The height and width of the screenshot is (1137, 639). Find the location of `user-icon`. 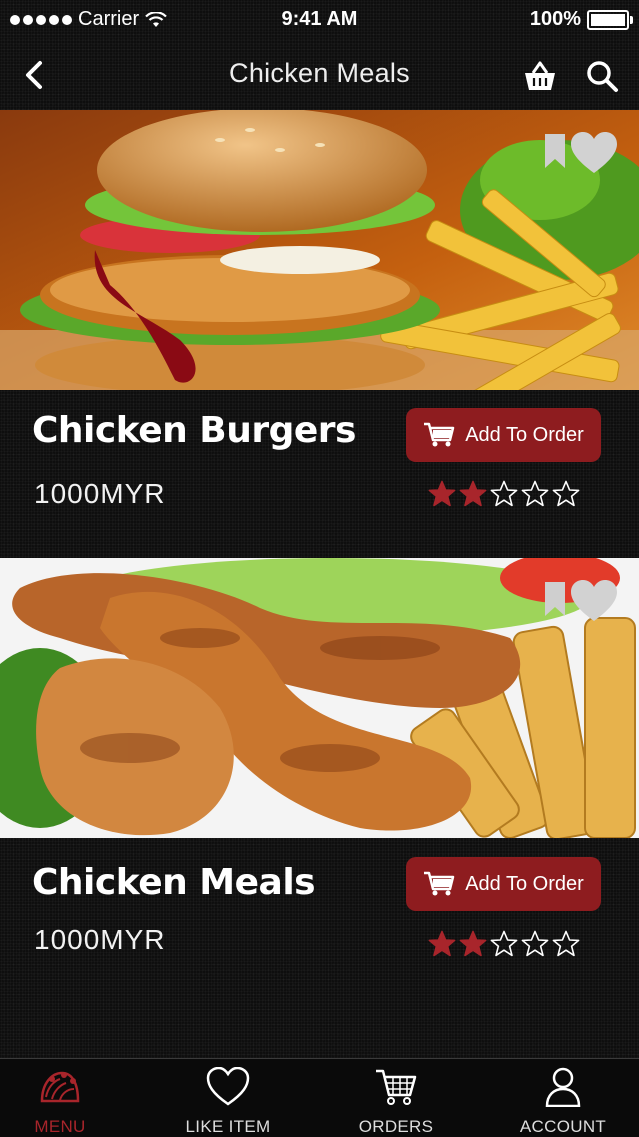

user-icon is located at coordinates (563, 1087).